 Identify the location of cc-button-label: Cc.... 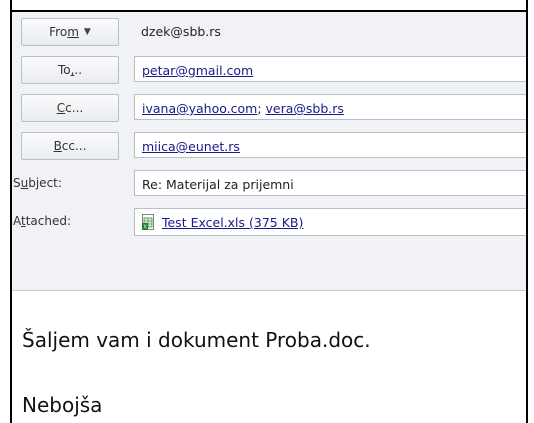
(70, 108).